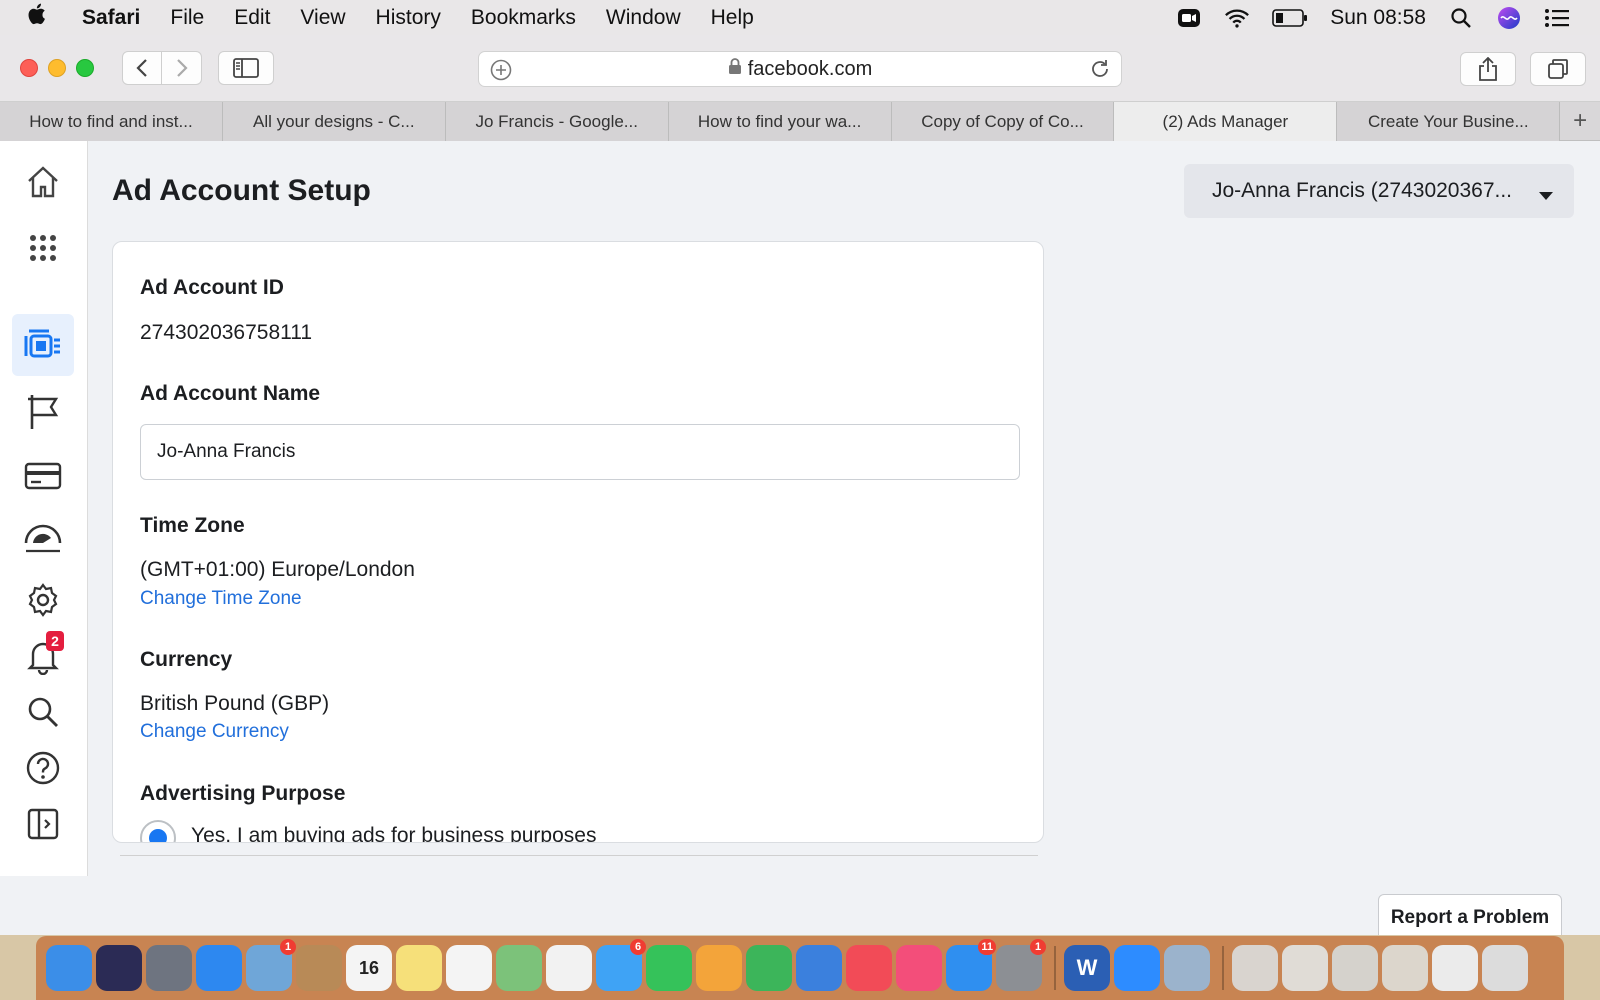  I want to click on zoom-video-icon, so click(1189, 18).